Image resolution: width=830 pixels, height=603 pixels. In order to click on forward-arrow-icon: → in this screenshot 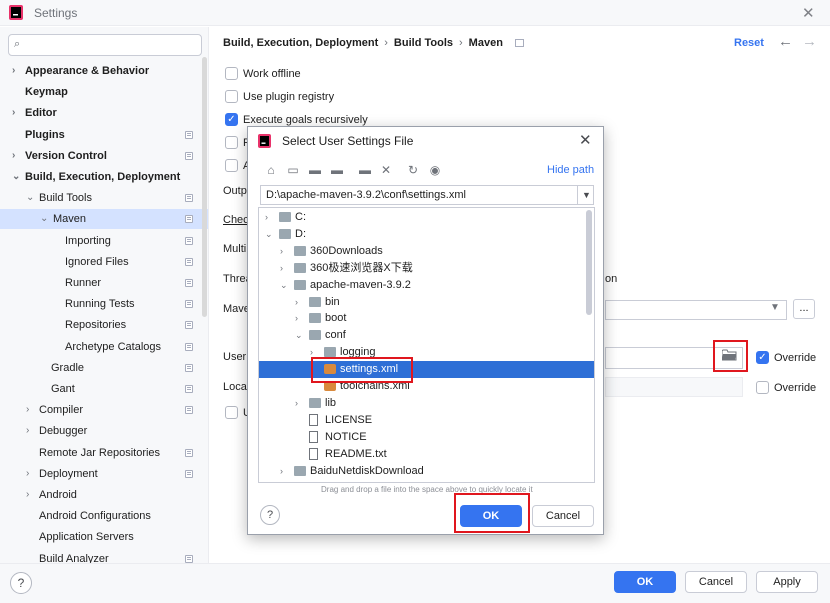, I will do `click(809, 41)`.